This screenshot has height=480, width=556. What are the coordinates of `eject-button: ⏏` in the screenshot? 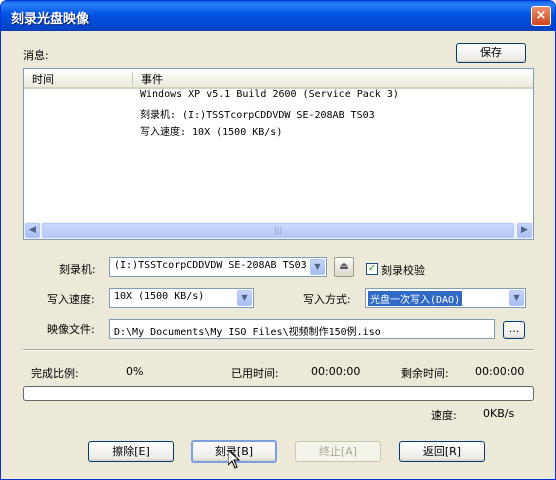 It's located at (344, 267).